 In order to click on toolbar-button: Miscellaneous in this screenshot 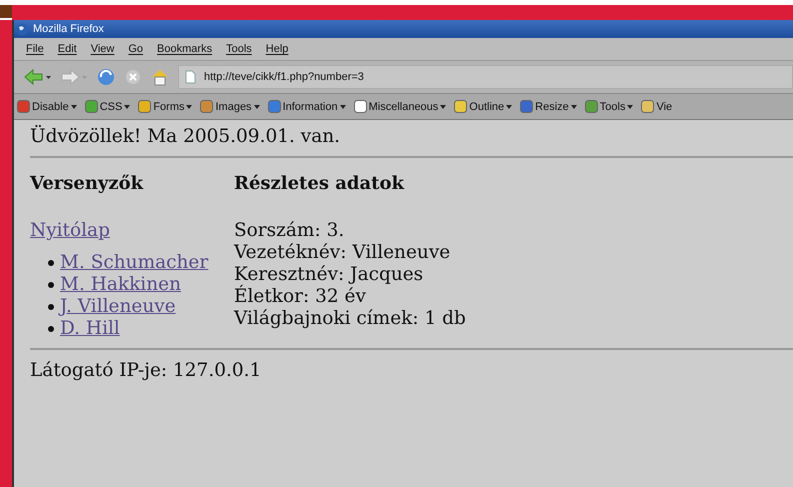, I will do `click(399, 106)`.